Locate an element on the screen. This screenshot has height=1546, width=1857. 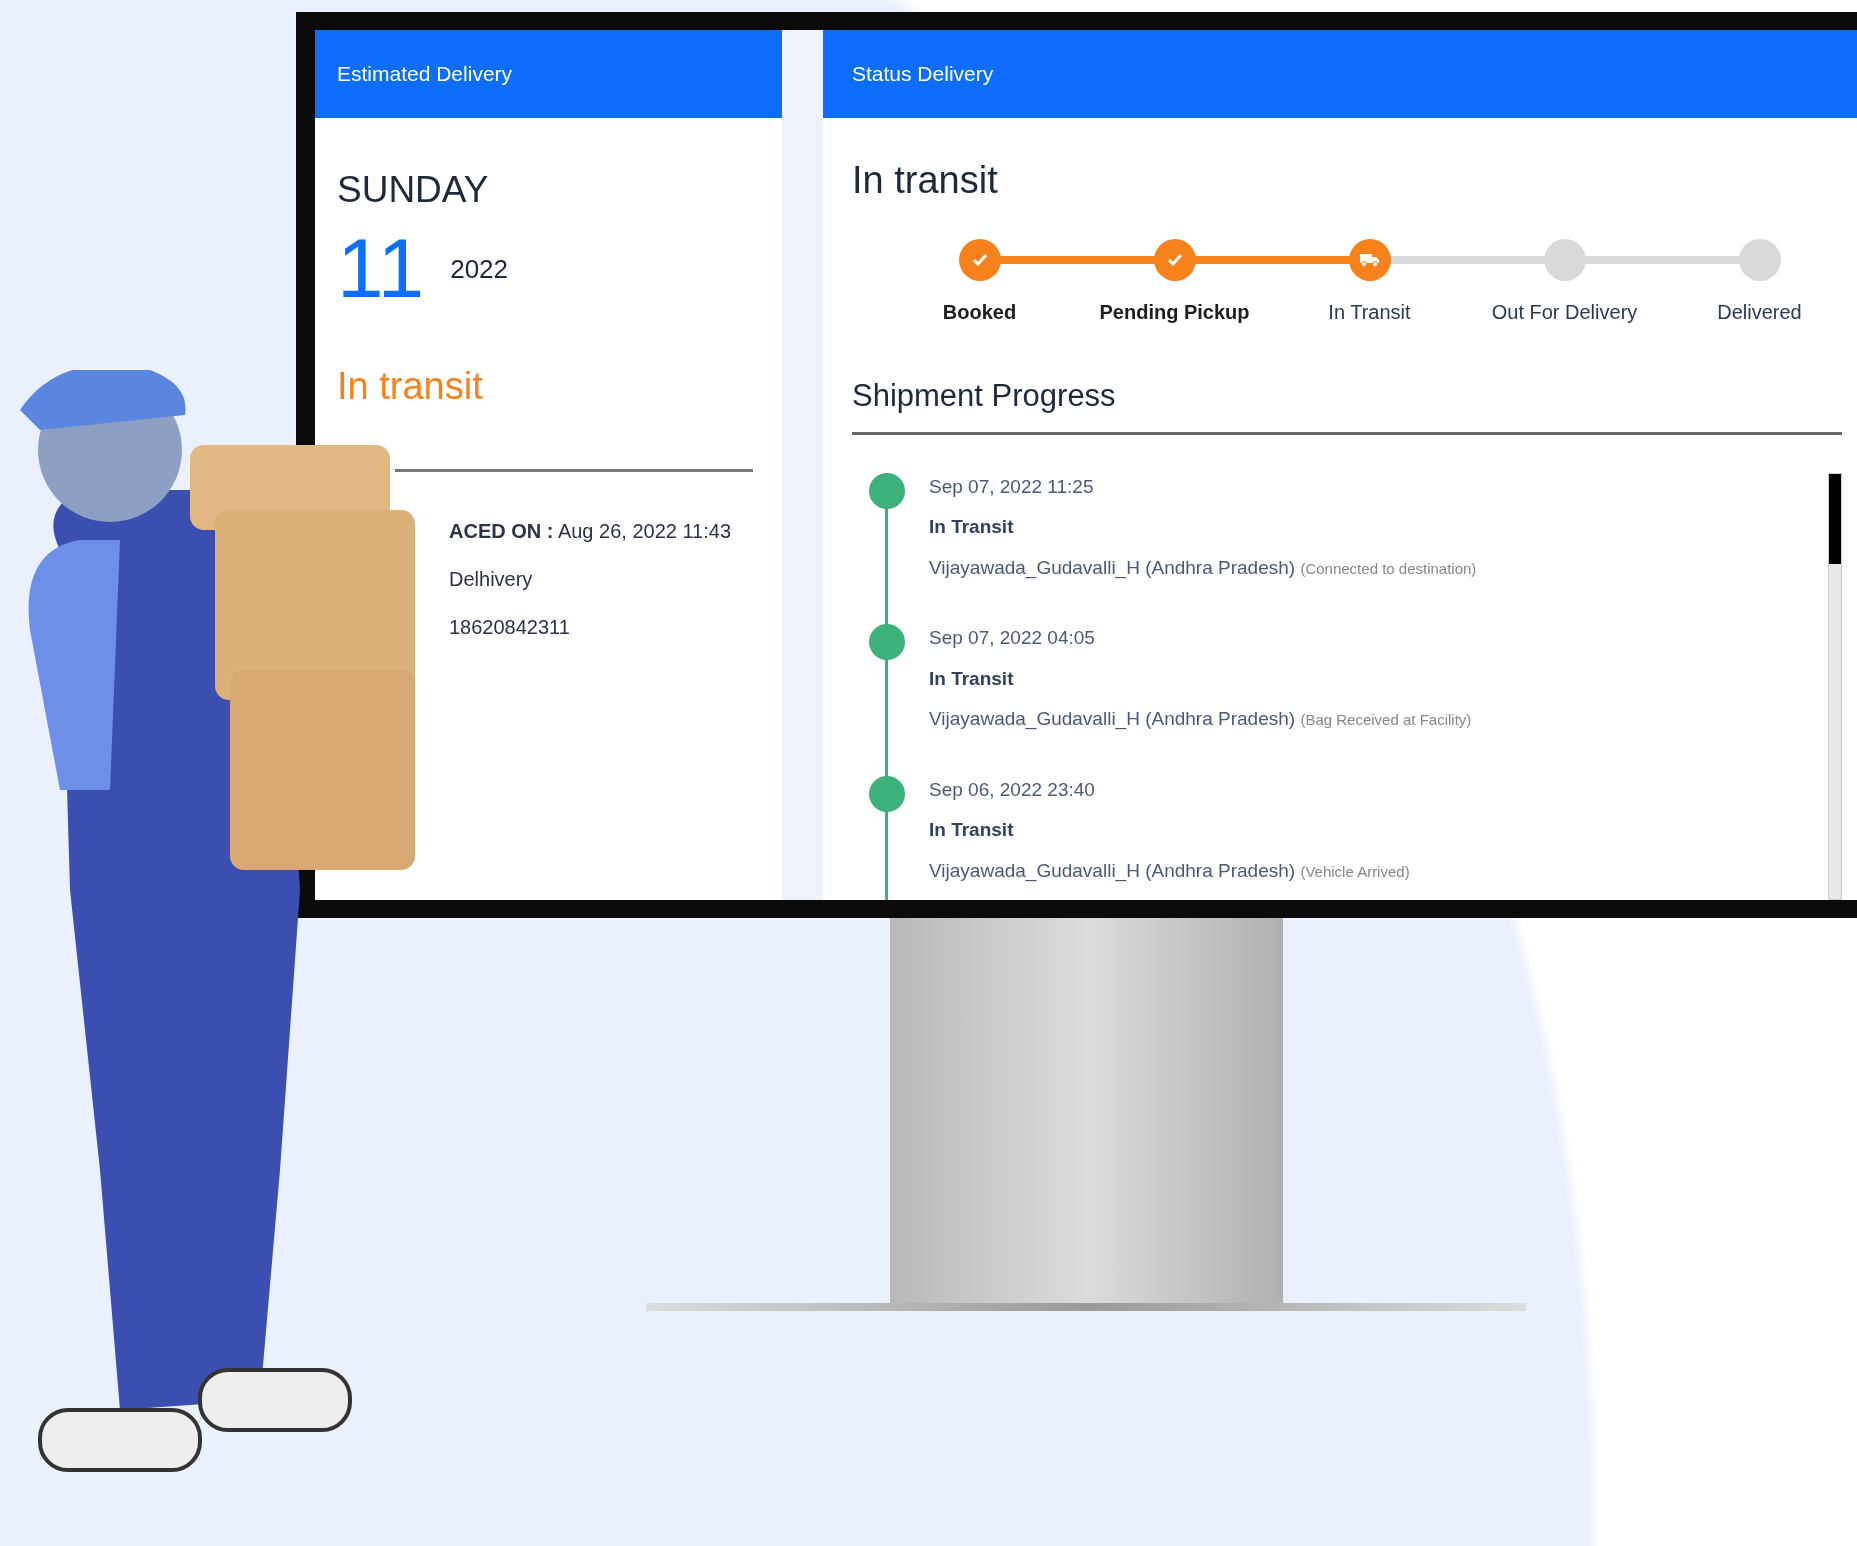
delivery-status: In transit is located at coordinates (410, 386).